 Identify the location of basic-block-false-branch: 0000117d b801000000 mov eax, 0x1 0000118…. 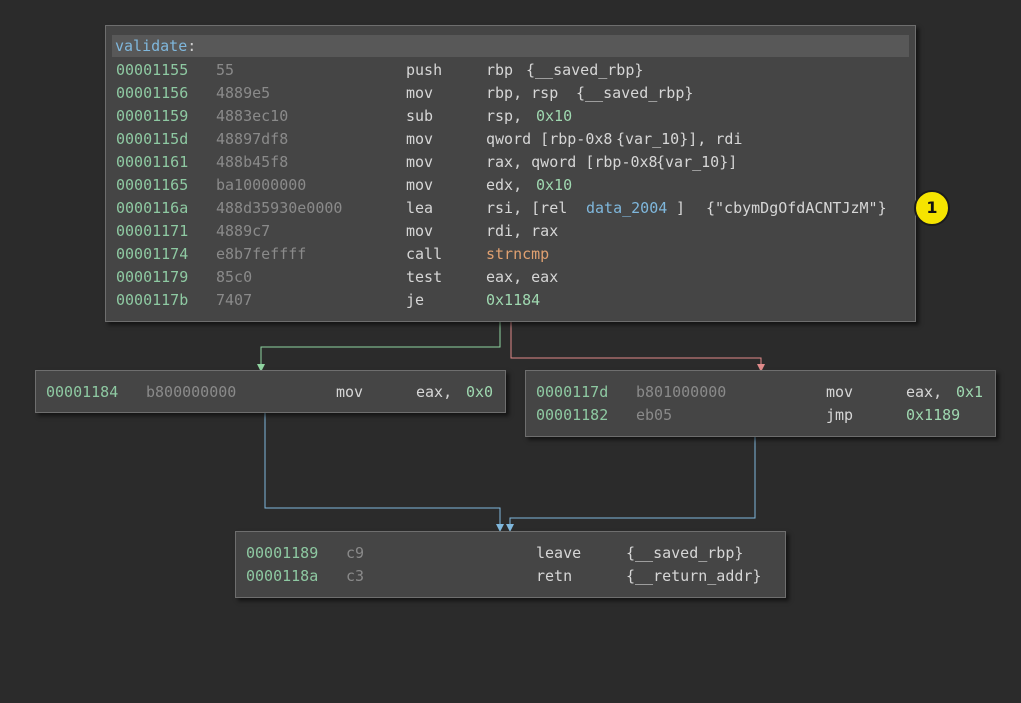
(760, 403).